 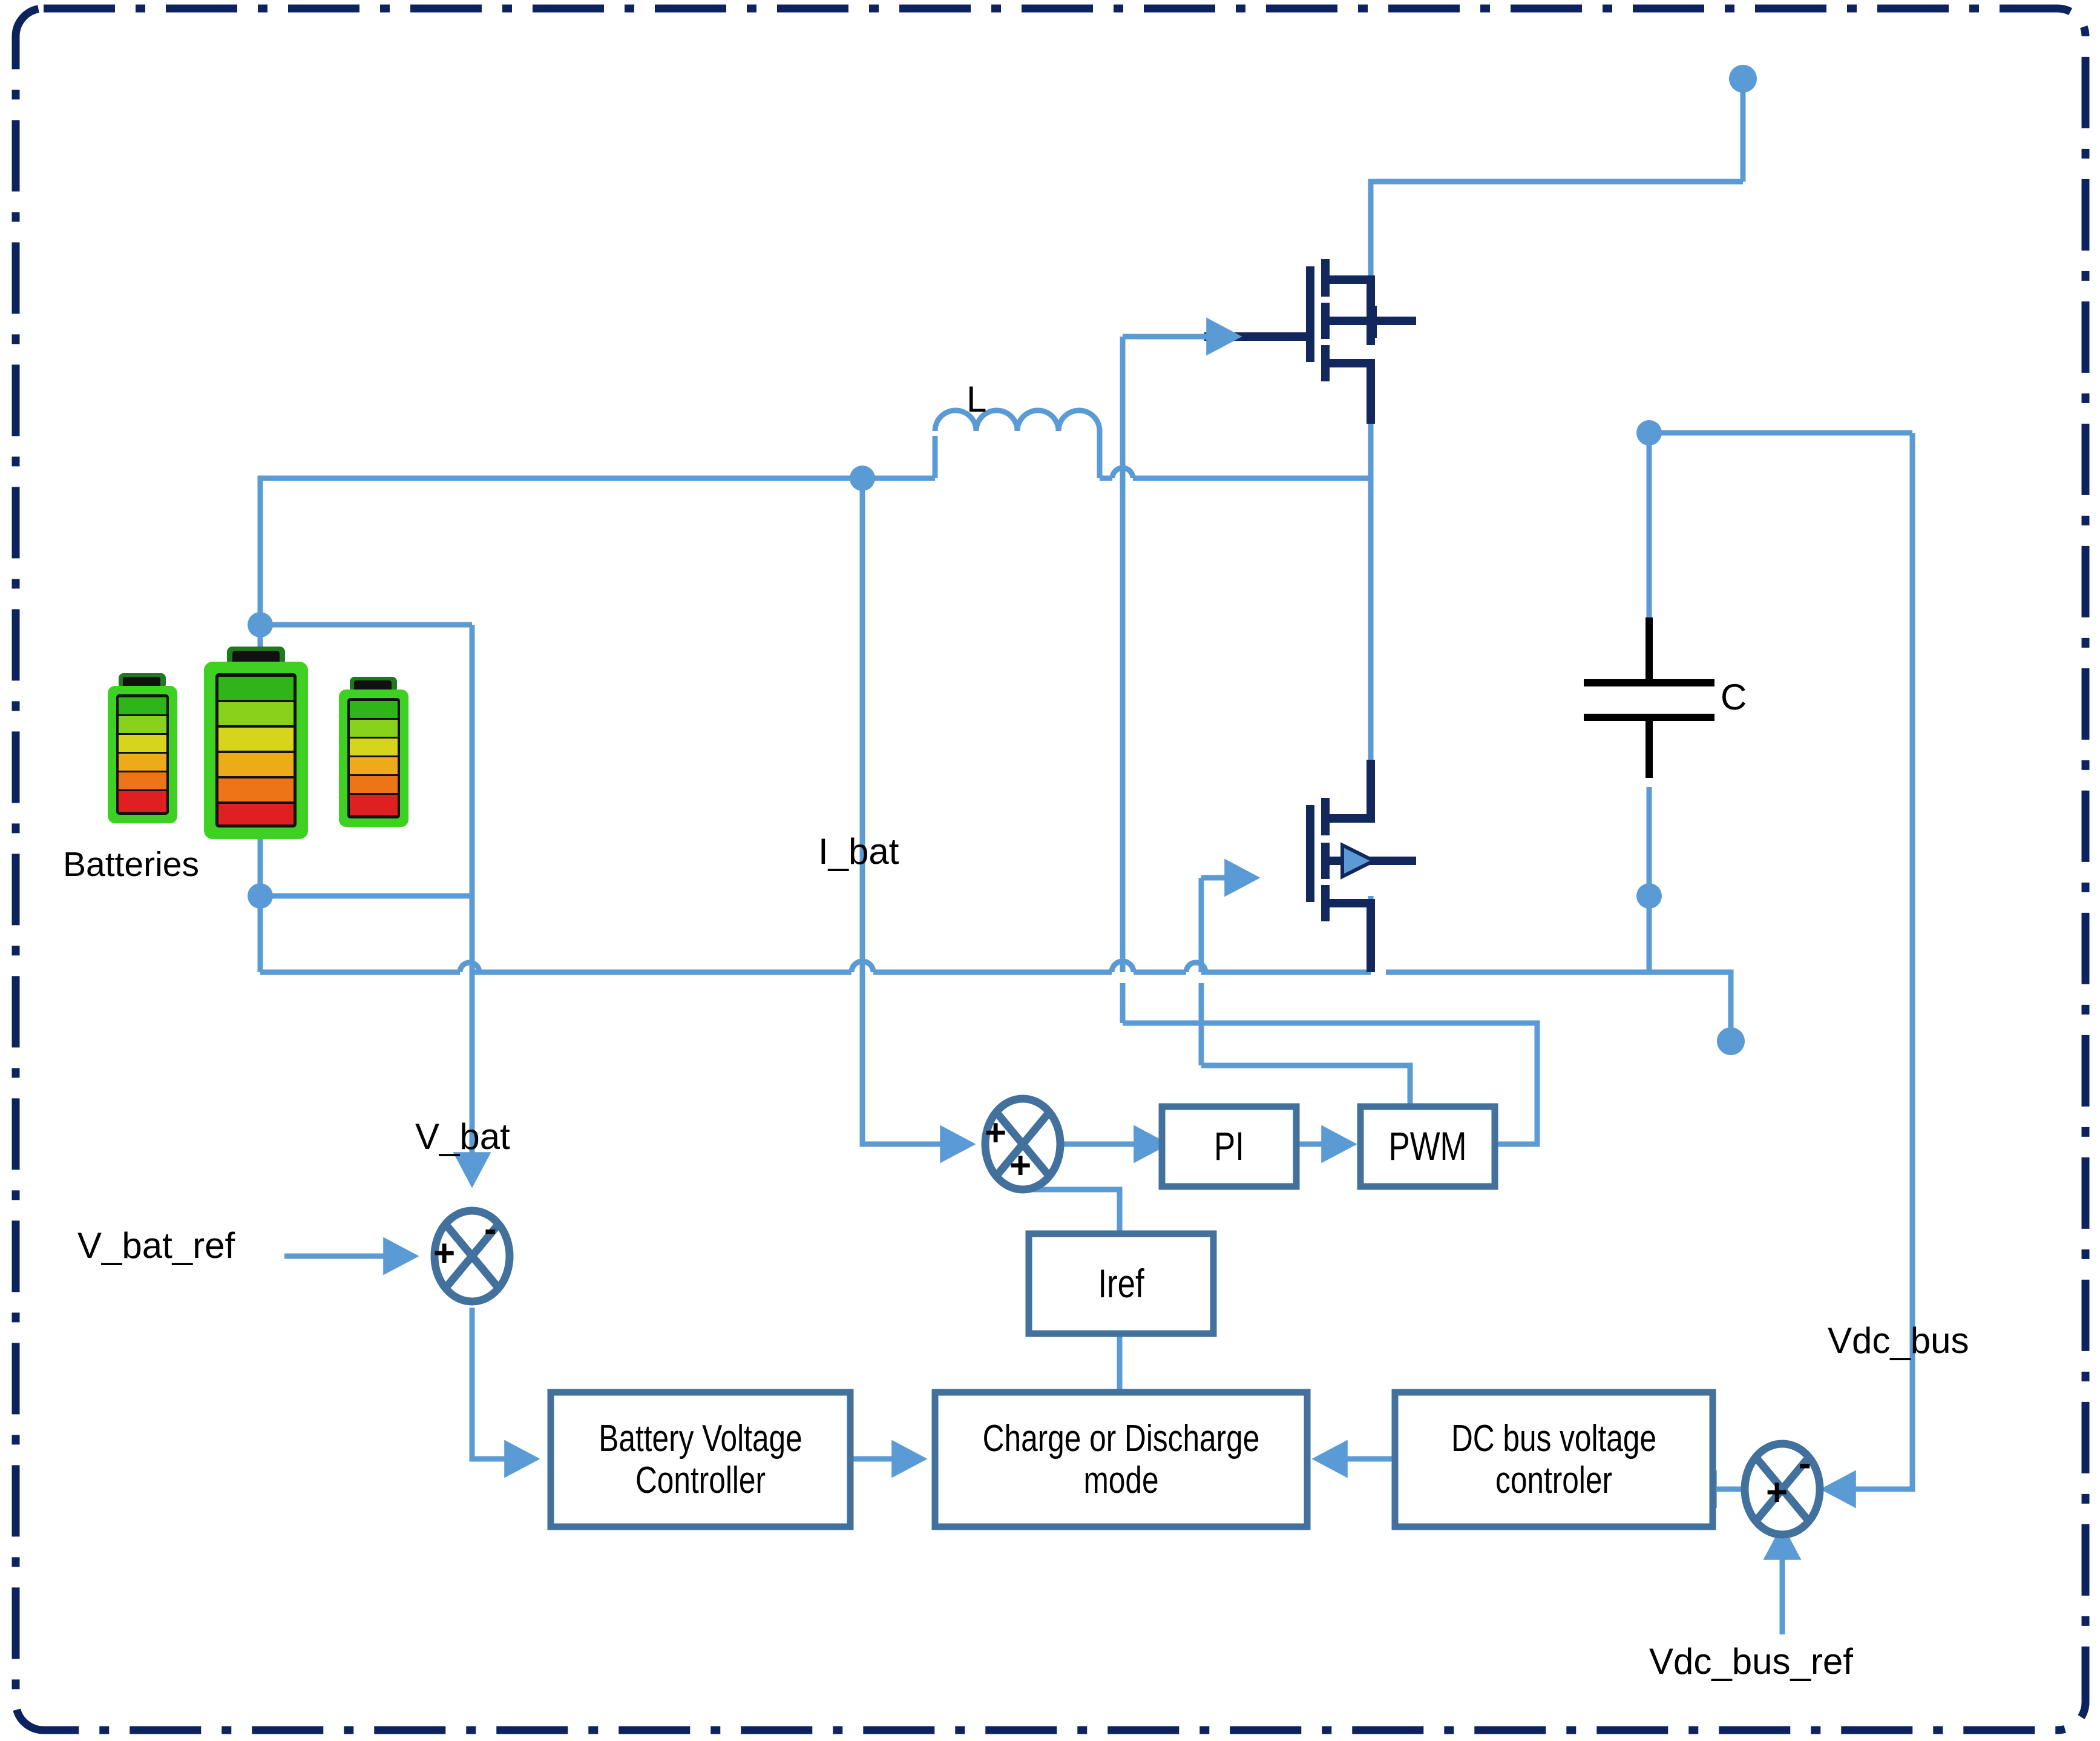 What do you see at coordinates (156, 1245) in the screenshot?
I see `v-bat-ref-label: V_bat_ref` at bounding box center [156, 1245].